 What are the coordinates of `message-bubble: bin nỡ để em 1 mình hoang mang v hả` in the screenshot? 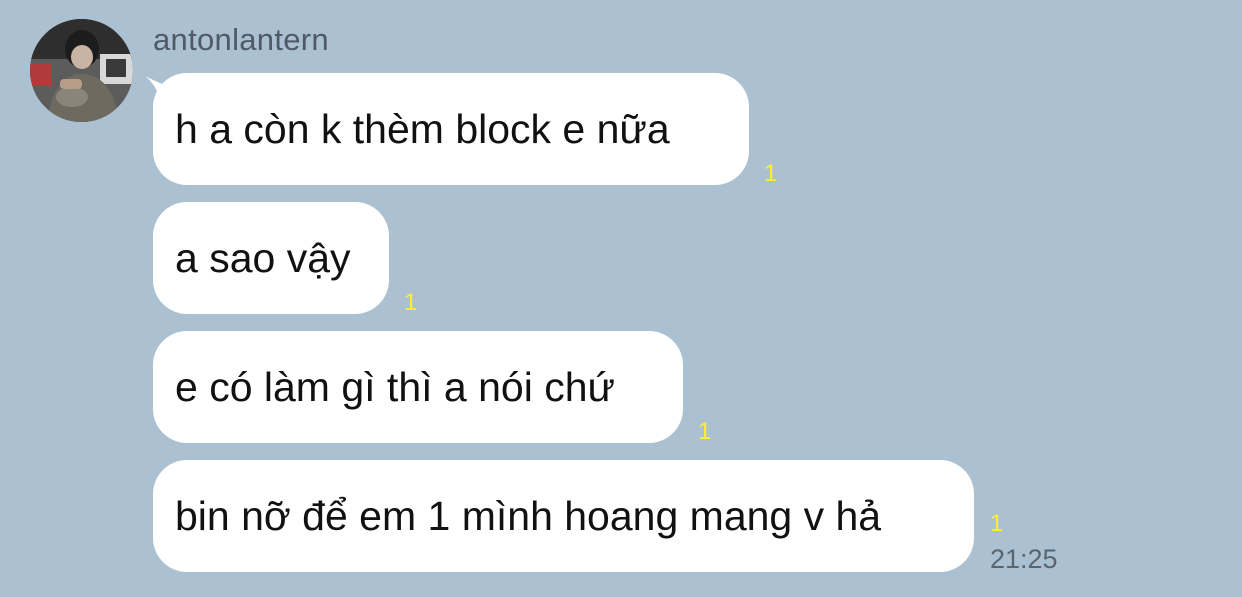 It's located at (563, 516).